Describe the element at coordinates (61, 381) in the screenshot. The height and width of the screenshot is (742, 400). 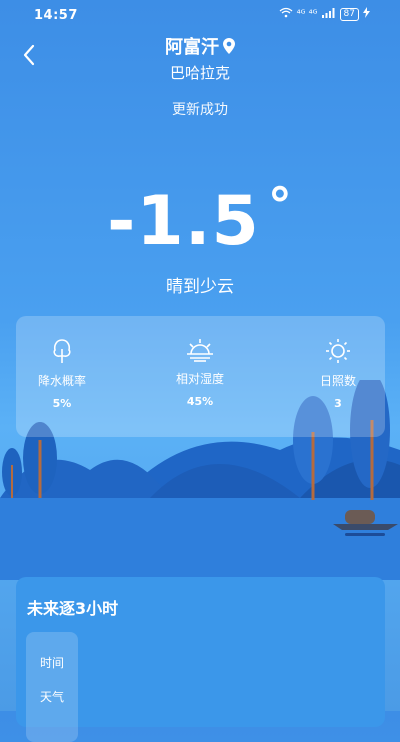
I see `metric-label: 降水概率` at that location.